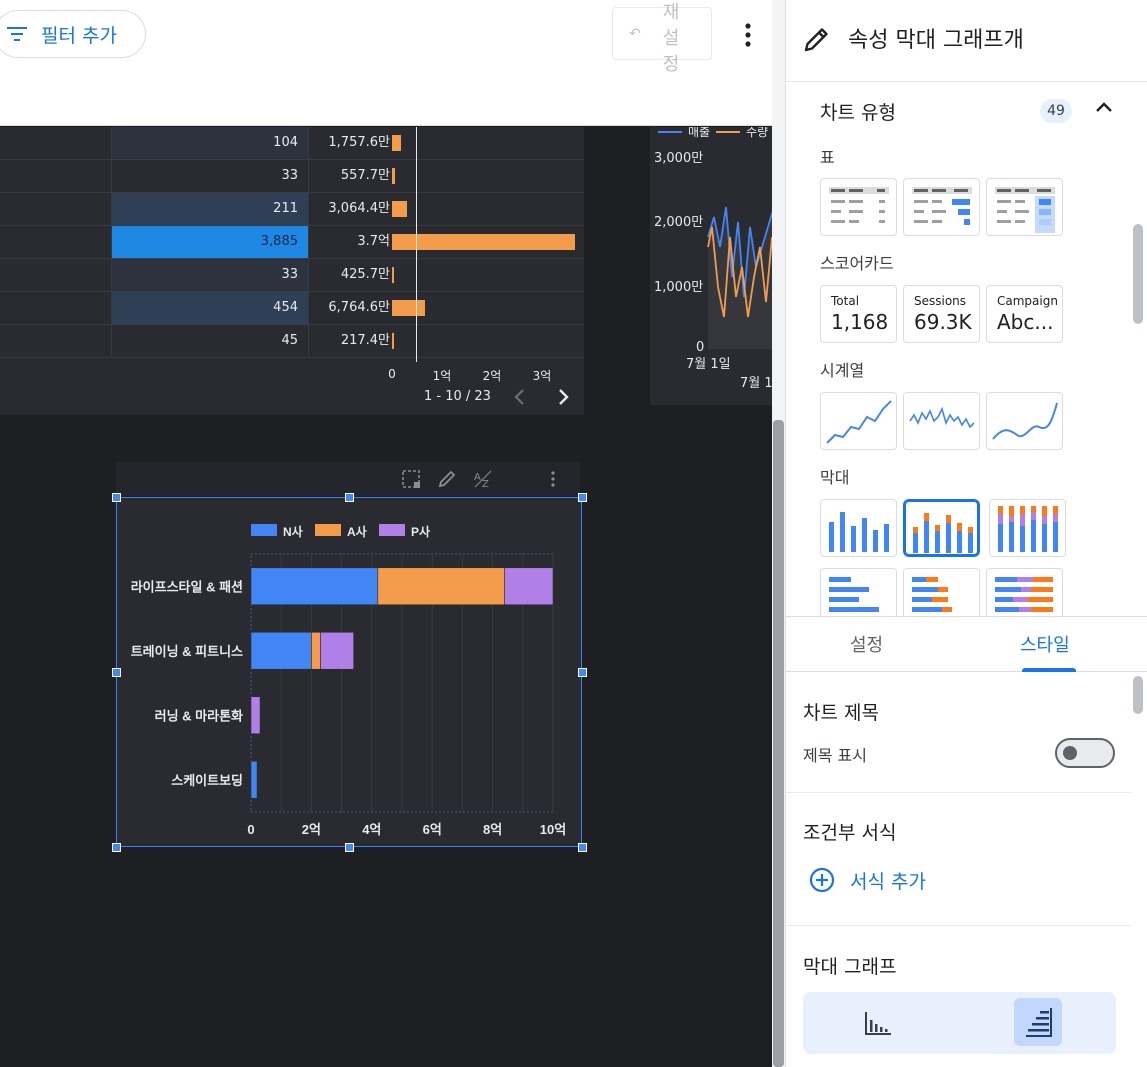  What do you see at coordinates (432, 829) in the screenshot?
I see `x-tick-label: 6억` at bounding box center [432, 829].